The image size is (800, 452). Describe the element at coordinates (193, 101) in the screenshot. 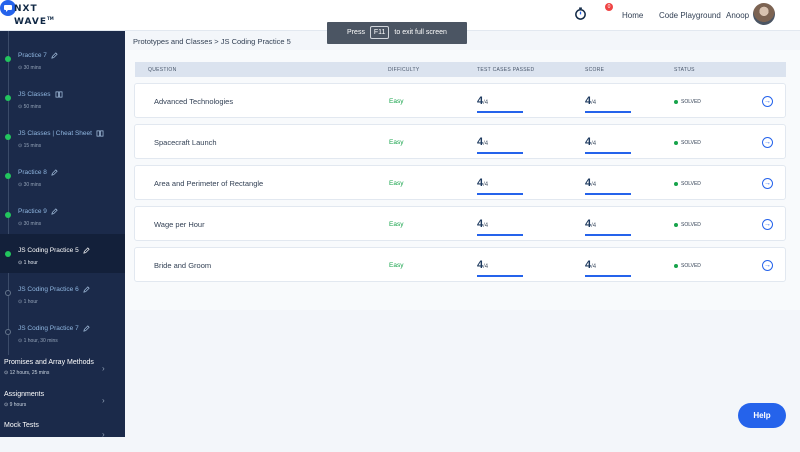

I see `question-name: Advanced Technologies` at that location.